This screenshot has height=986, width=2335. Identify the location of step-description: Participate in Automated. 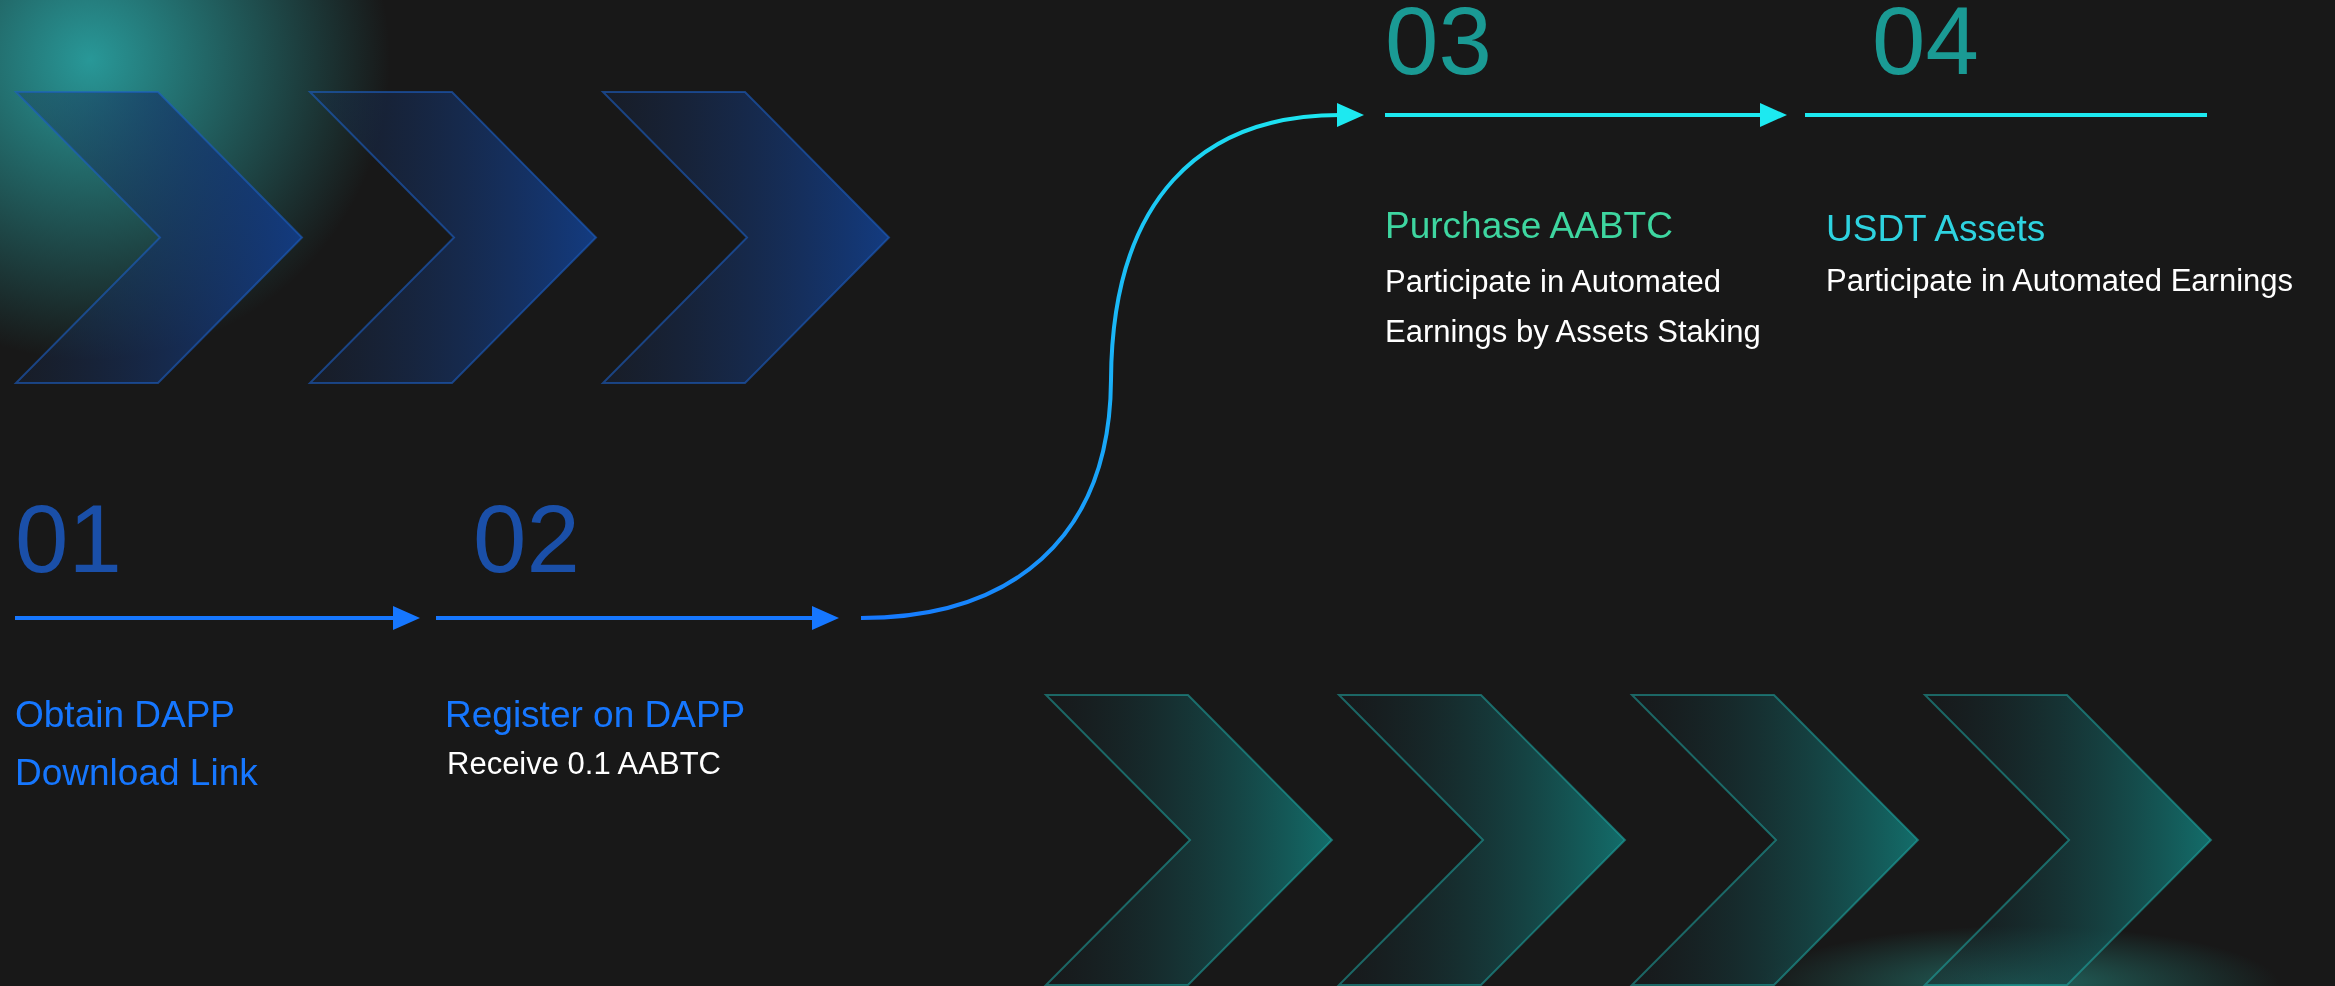
(1554, 282).